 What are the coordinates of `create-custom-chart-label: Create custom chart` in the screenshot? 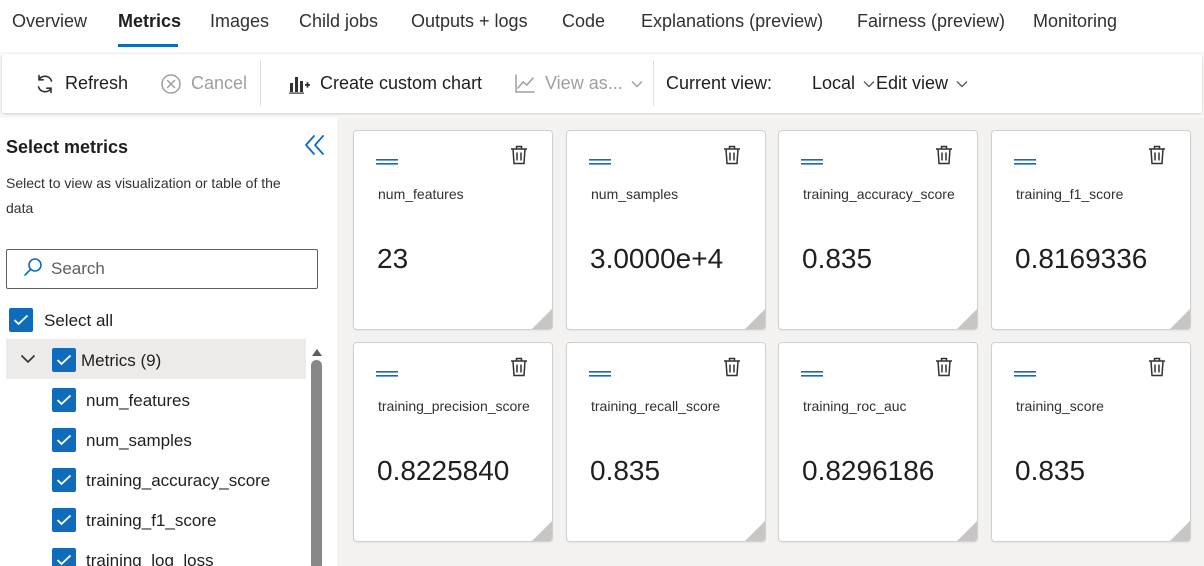 It's located at (401, 83).